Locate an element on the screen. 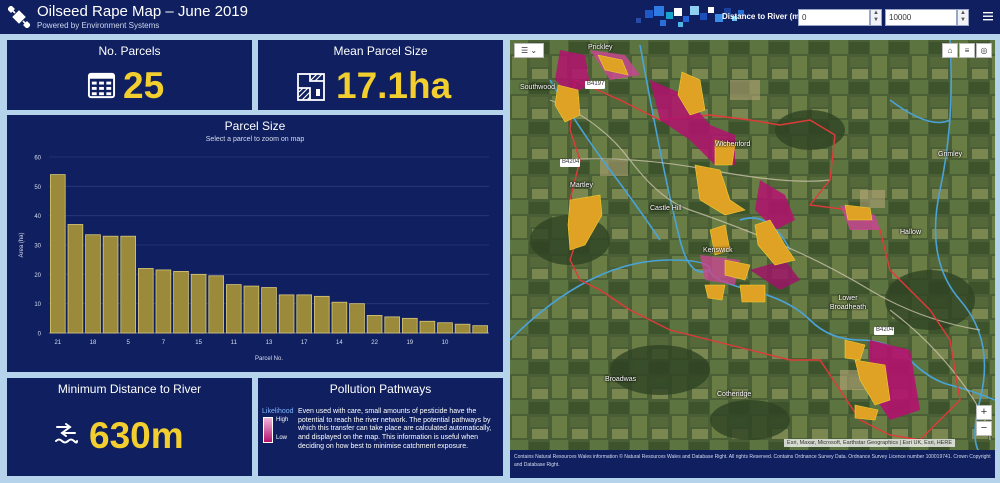 Image resolution: width=1000 pixels, height=483 pixels. zoom-in-button: + is located at coordinates (984, 412).